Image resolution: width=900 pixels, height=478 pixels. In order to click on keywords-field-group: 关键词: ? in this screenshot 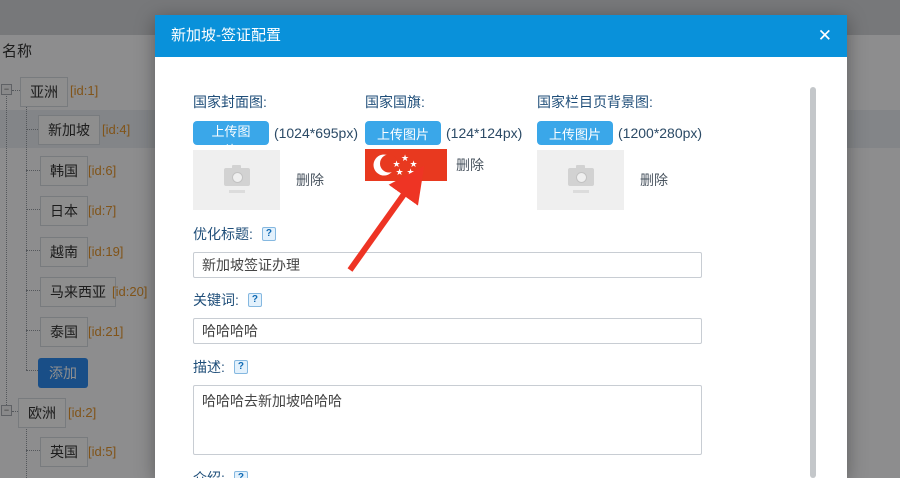, I will do `click(447, 317)`.